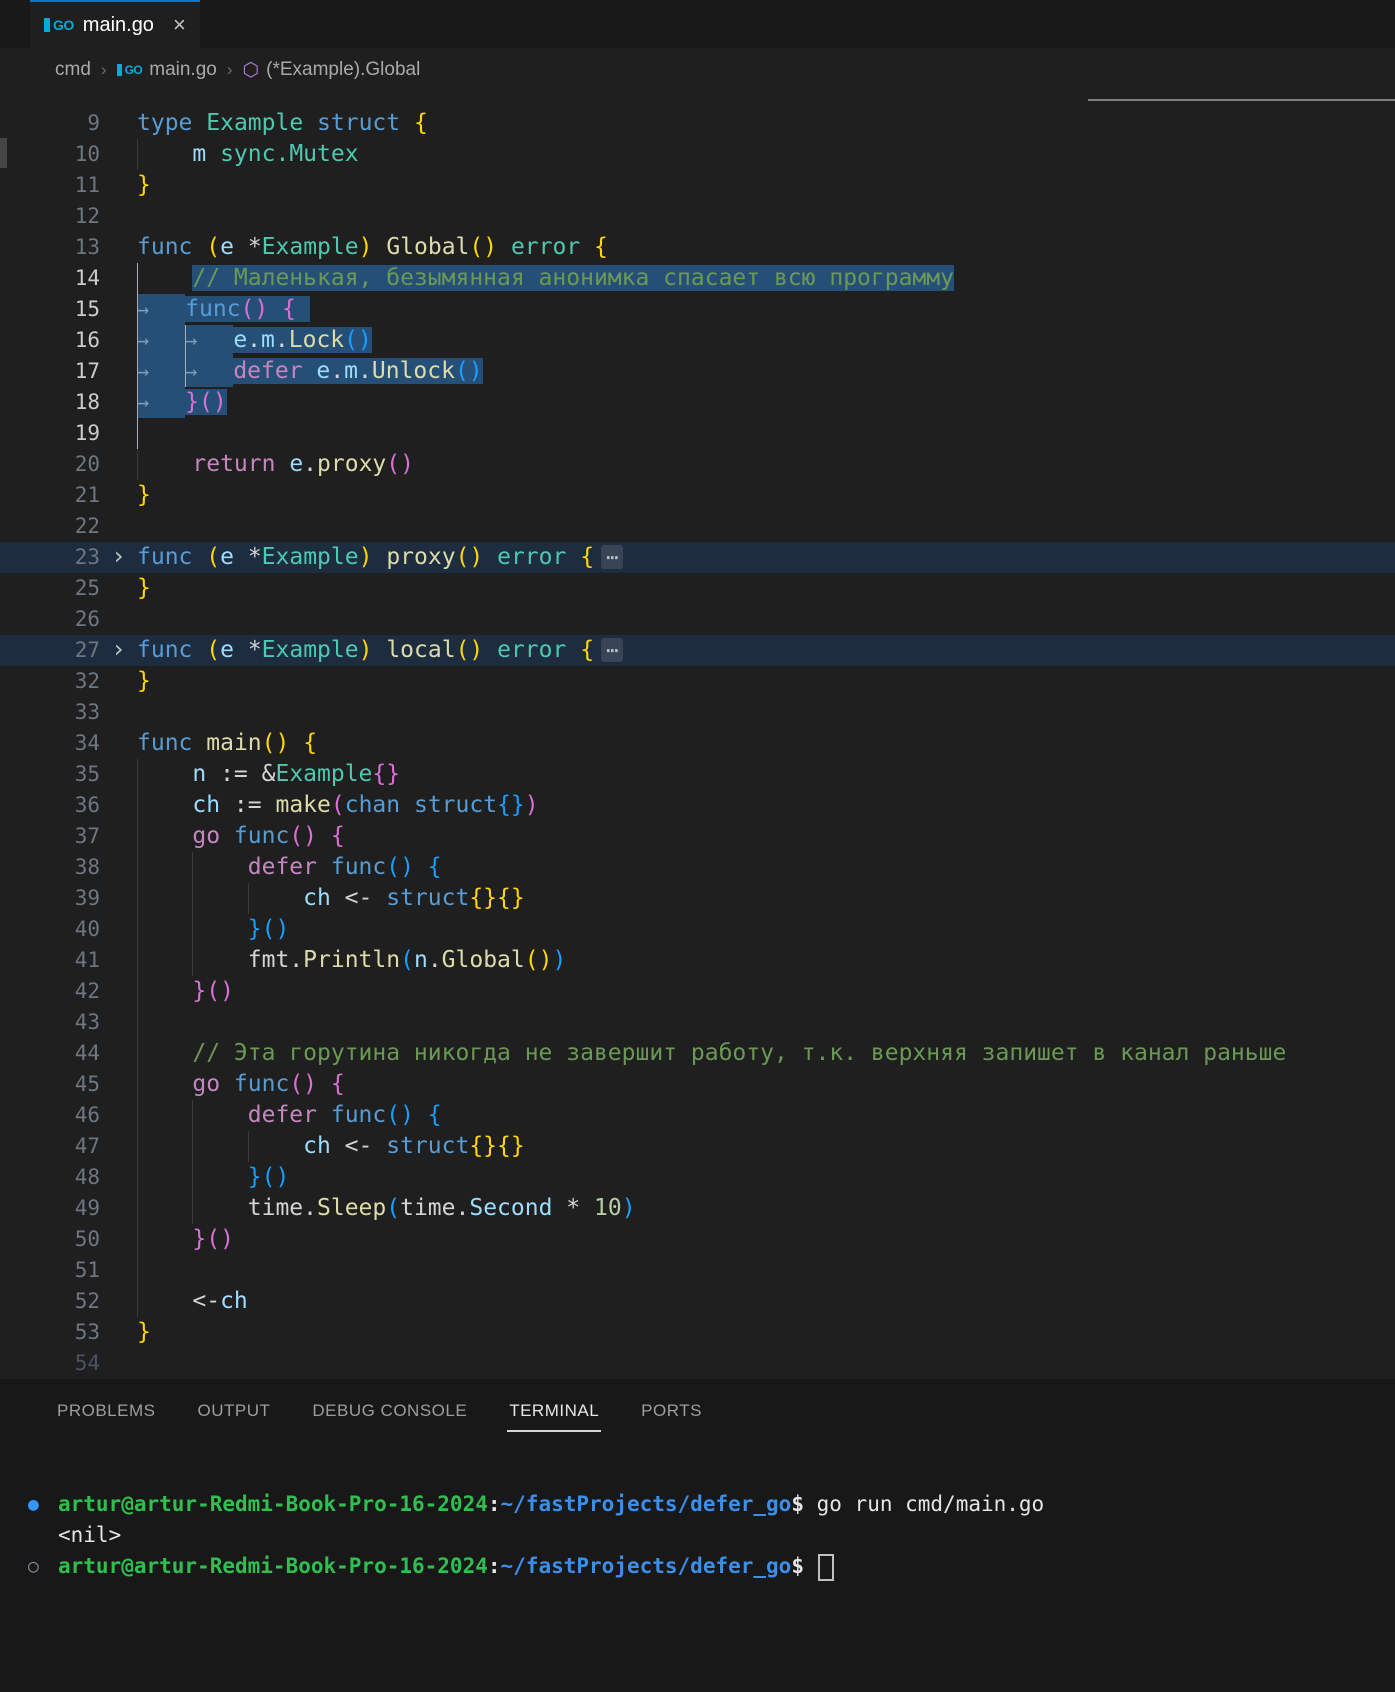 This screenshot has height=1692, width=1395. Describe the element at coordinates (50, 1270) in the screenshot. I see `line-number: 51` at that location.